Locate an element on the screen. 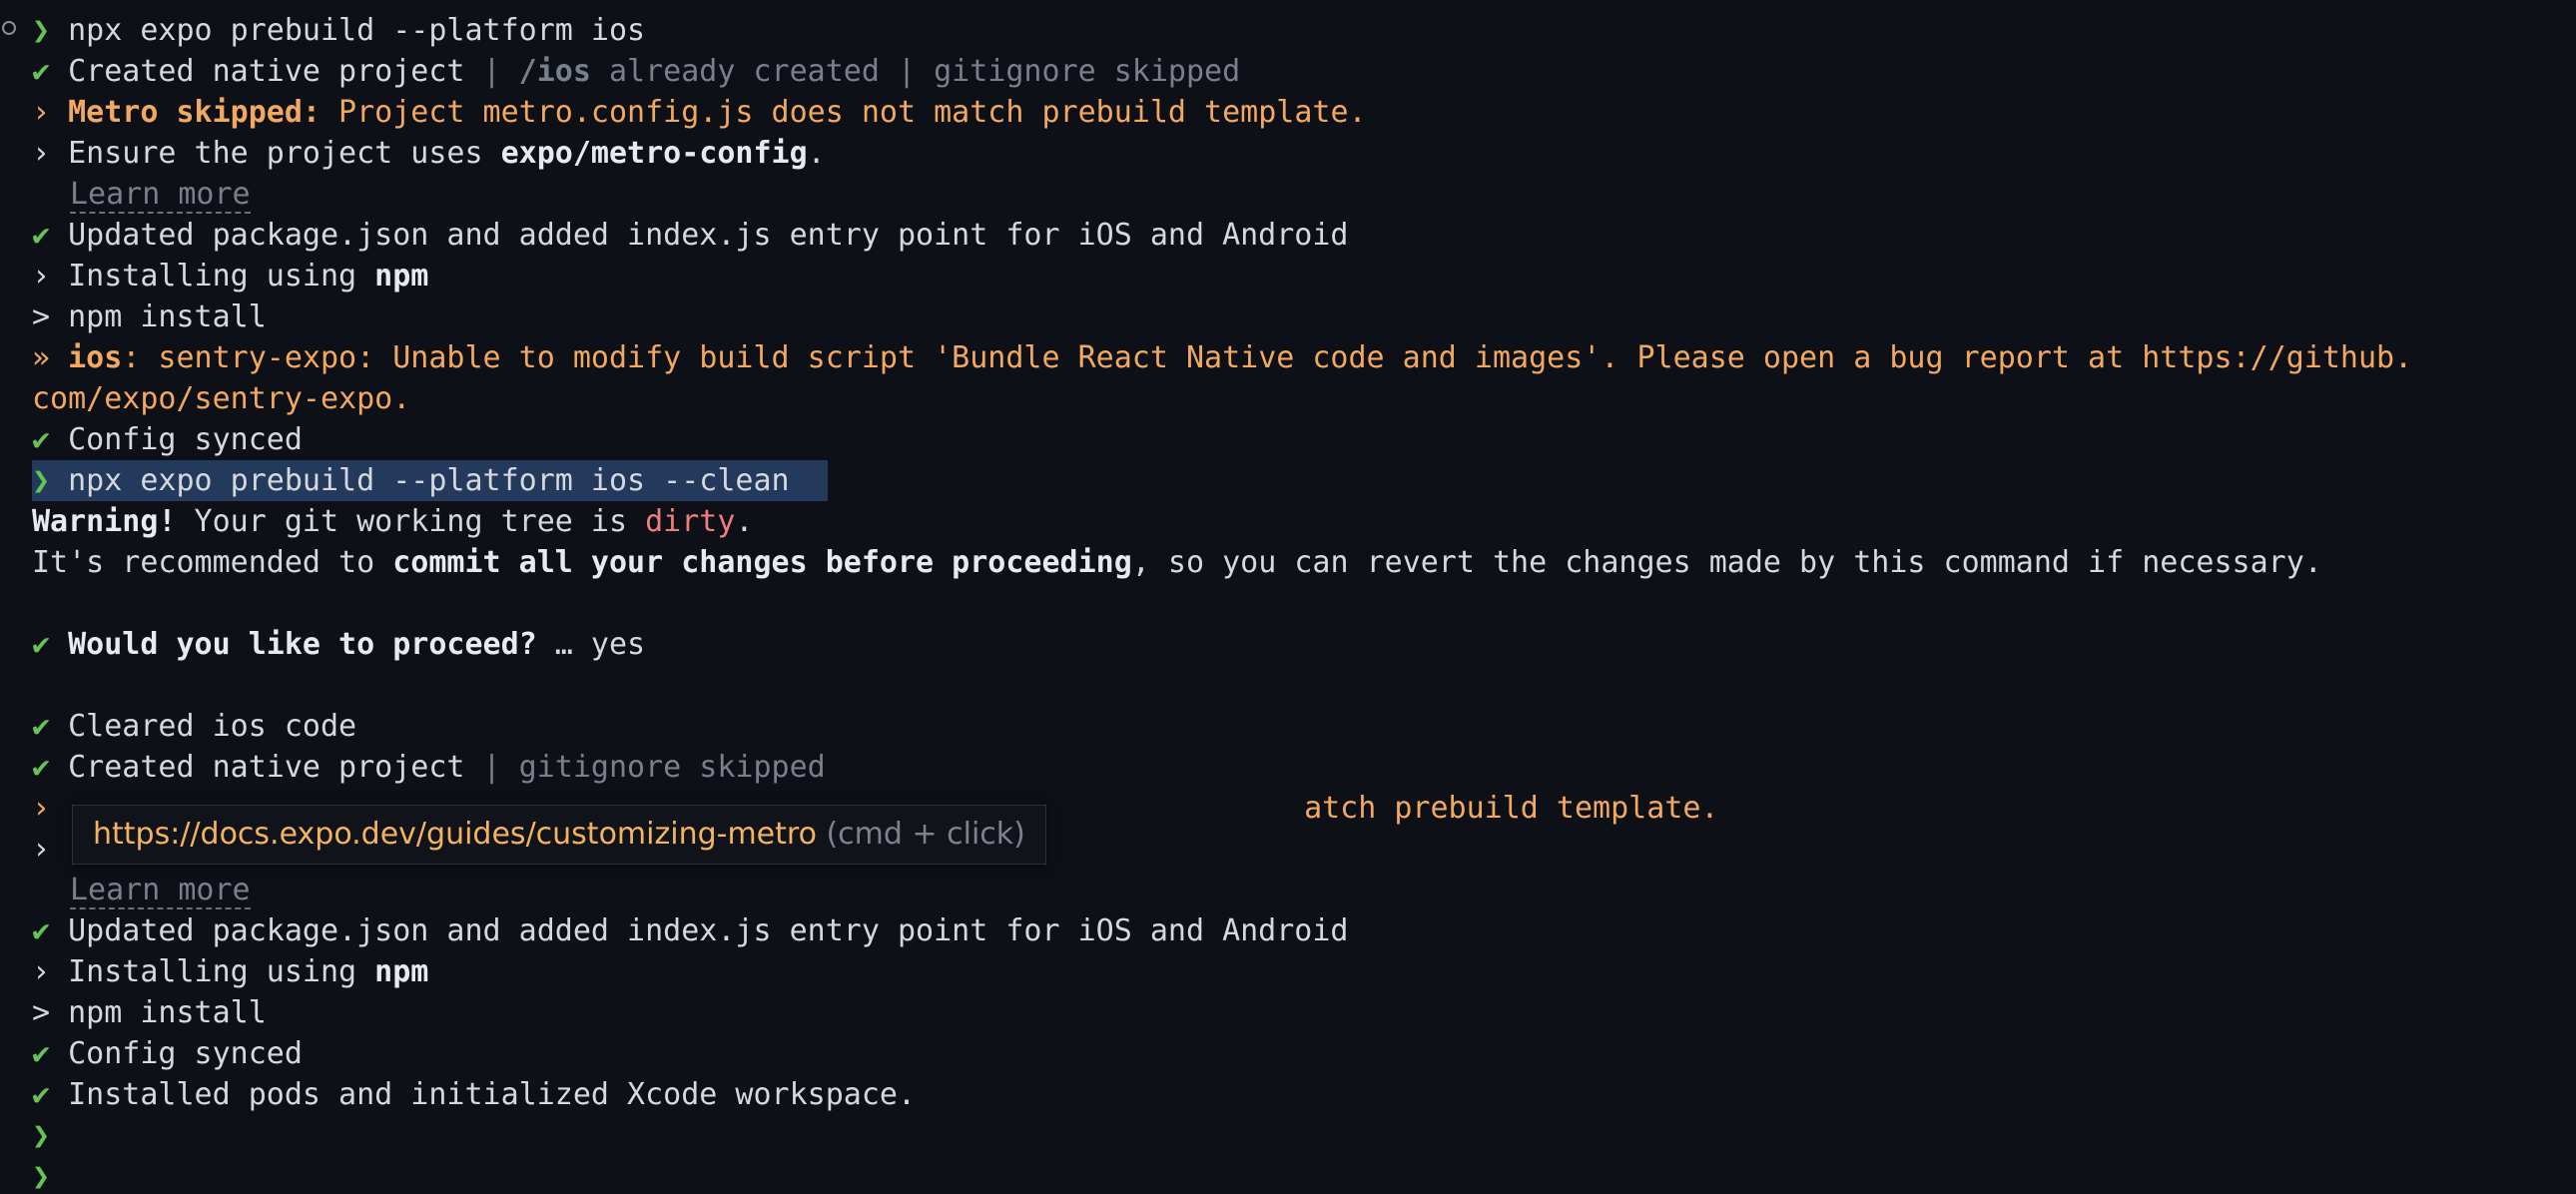 The image size is (2576, 1194). proceed-line: ✔ Would you like to proceed? … yes is located at coordinates (339, 644).